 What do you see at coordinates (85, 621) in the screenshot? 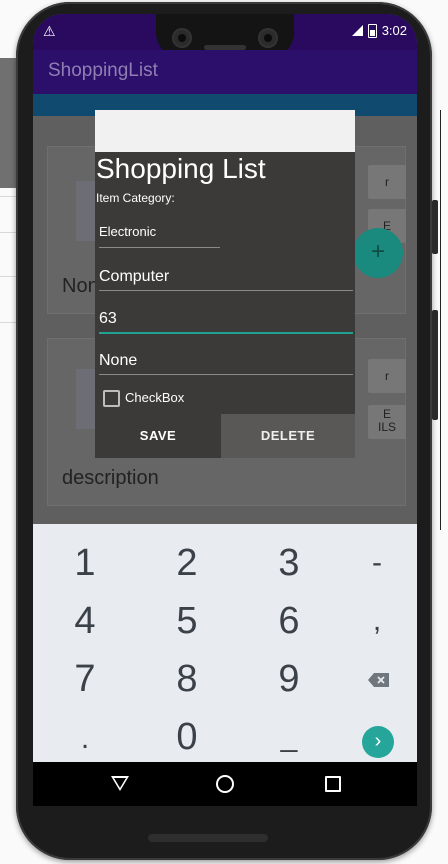
I see `key-4: 4` at bounding box center [85, 621].